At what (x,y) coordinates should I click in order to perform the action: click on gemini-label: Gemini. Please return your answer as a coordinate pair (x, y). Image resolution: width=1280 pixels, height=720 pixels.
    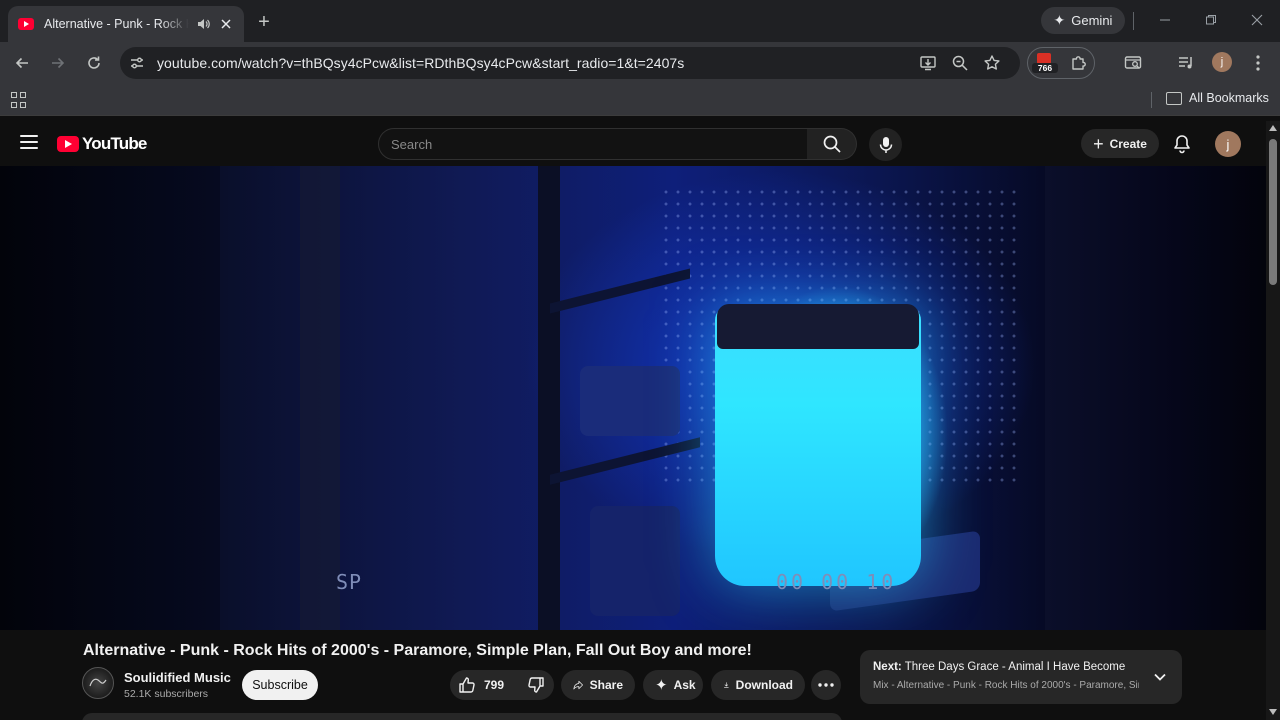
    Looking at the image, I should click on (1092, 20).